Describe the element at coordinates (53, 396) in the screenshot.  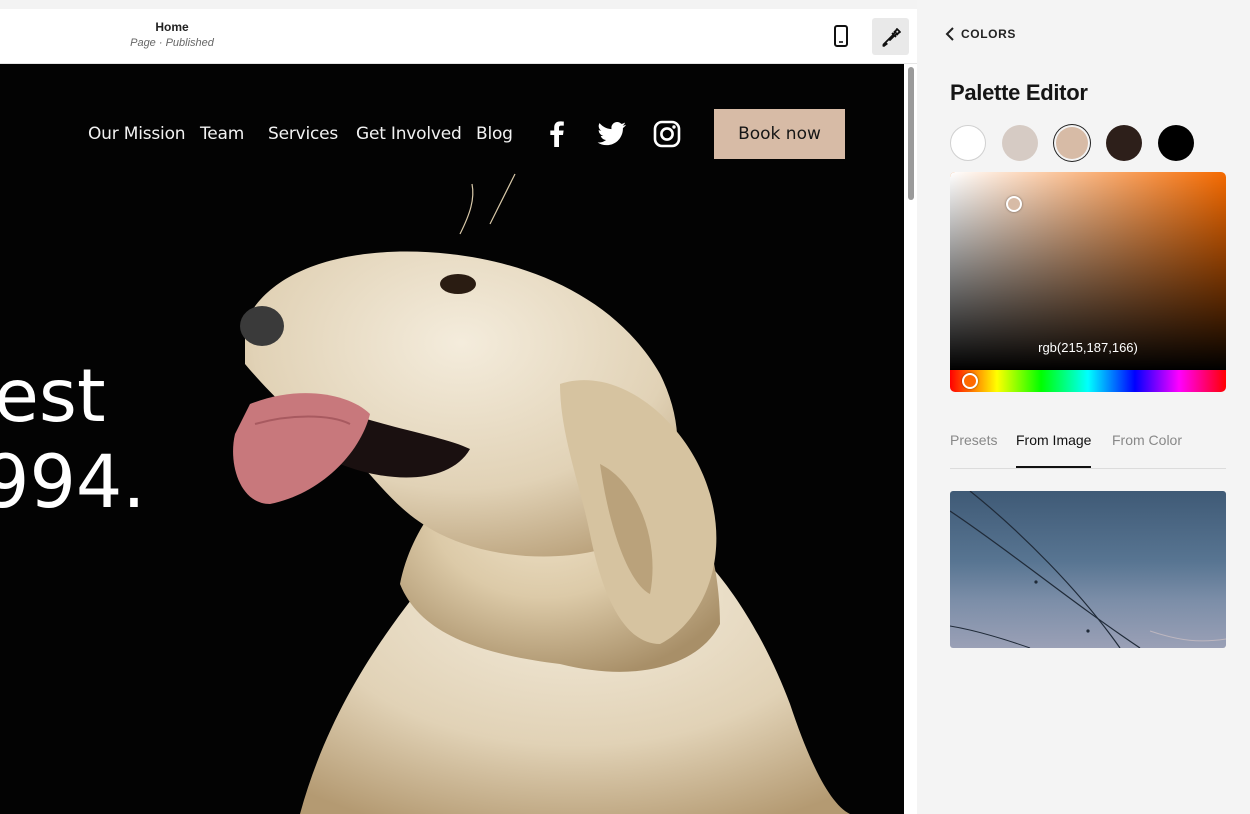
I see `hero-line-1: est` at that location.